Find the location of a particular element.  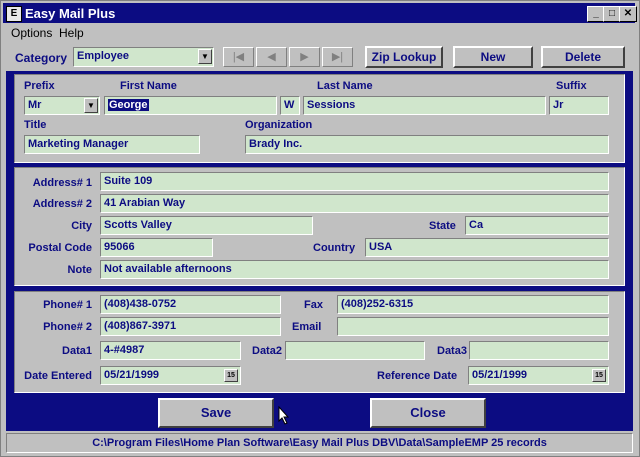

prefix-value: Mr is located at coordinates (35, 105).